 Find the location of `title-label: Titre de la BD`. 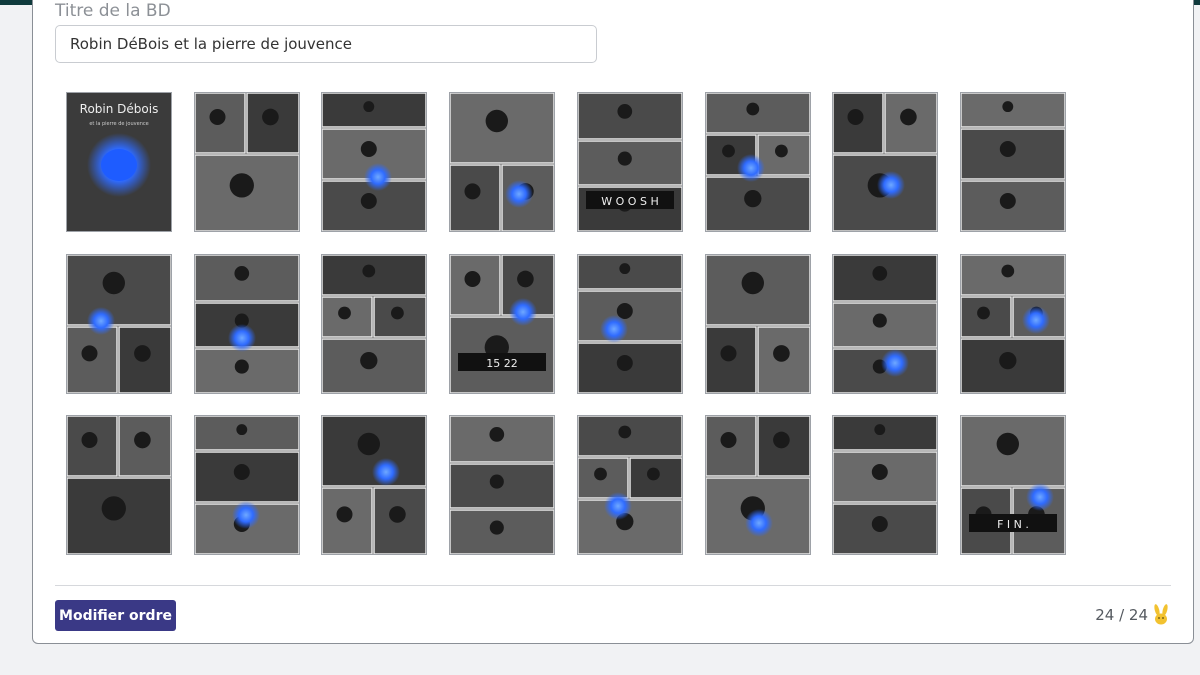

title-label: Titre de la BD is located at coordinates (113, 11).